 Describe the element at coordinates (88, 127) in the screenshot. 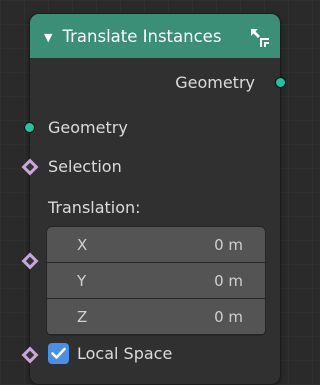

I see `input-geometry-label: Geometry` at that location.